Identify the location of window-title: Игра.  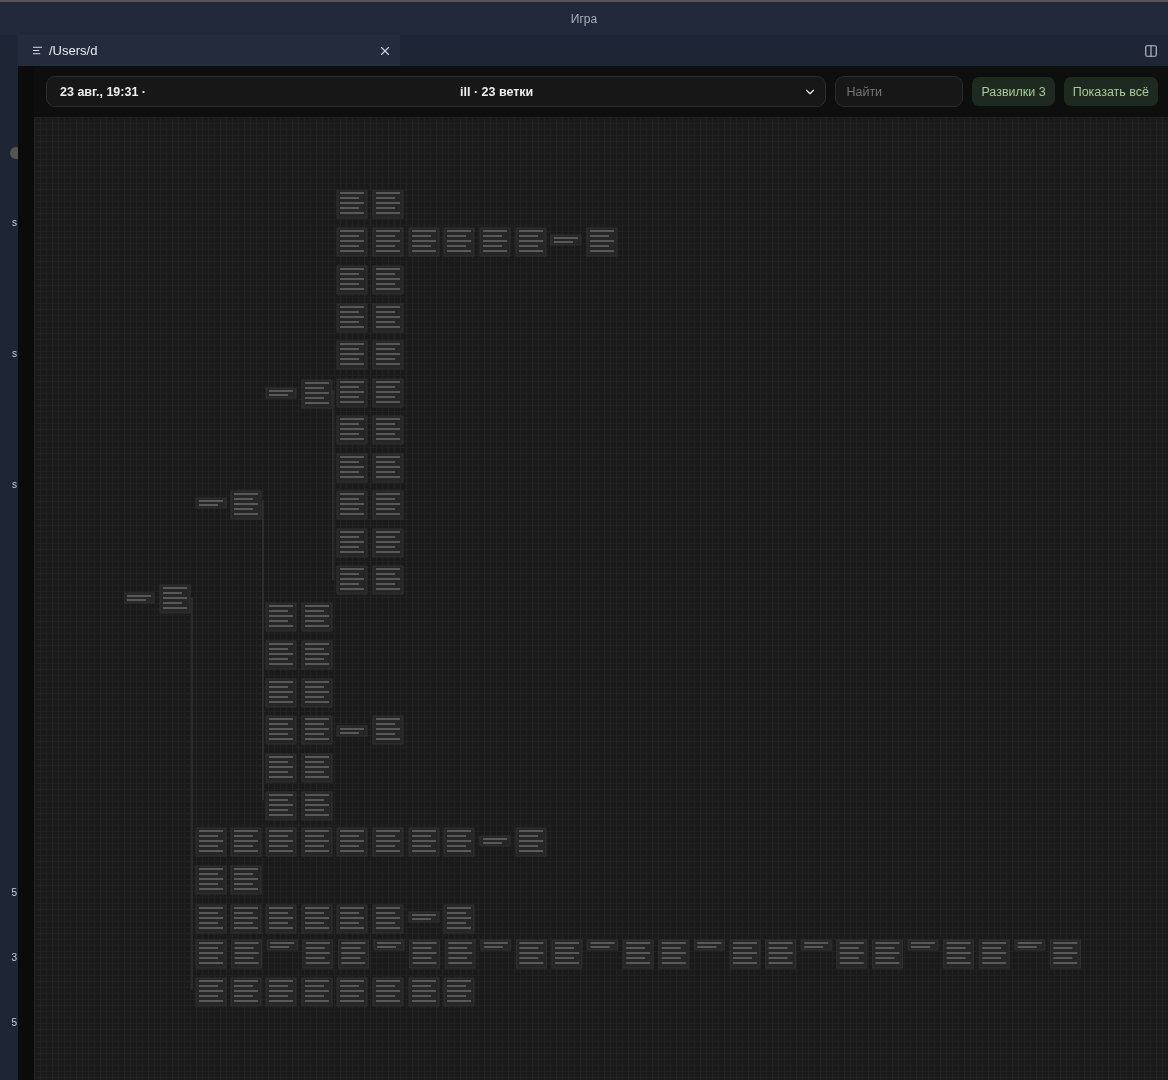
(584, 18).